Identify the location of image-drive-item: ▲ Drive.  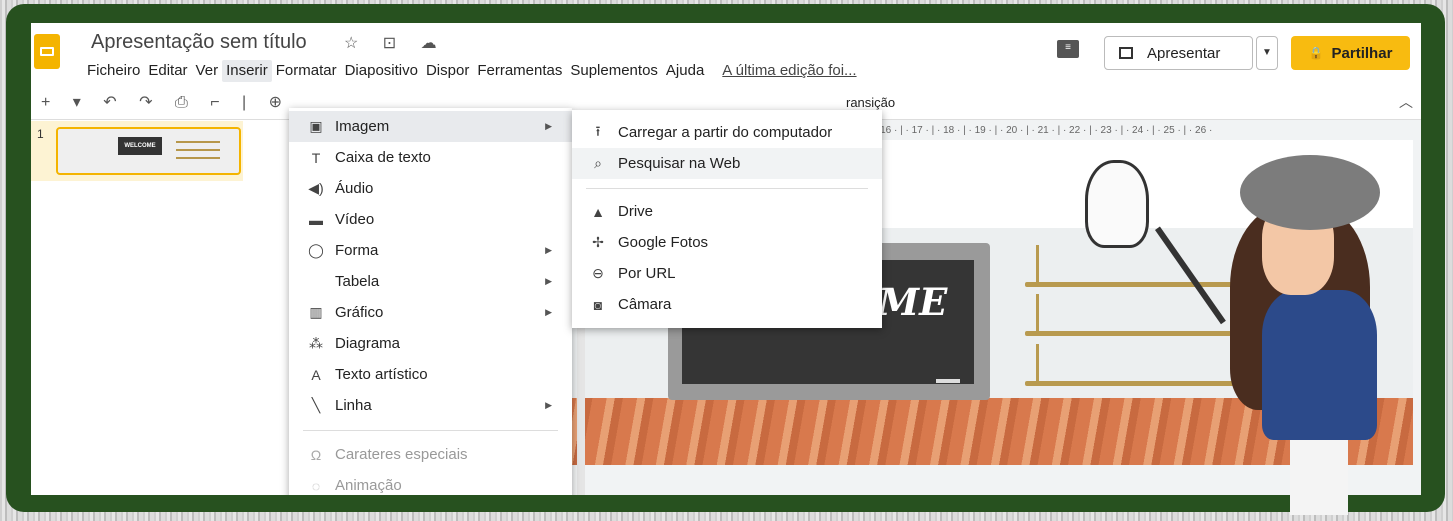
(727, 211).